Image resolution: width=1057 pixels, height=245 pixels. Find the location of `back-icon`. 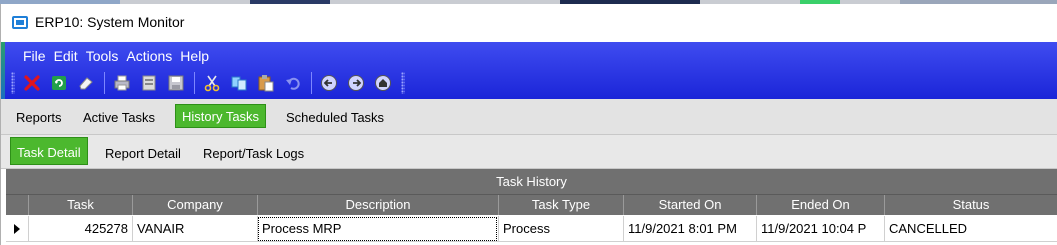

back-icon is located at coordinates (329, 83).